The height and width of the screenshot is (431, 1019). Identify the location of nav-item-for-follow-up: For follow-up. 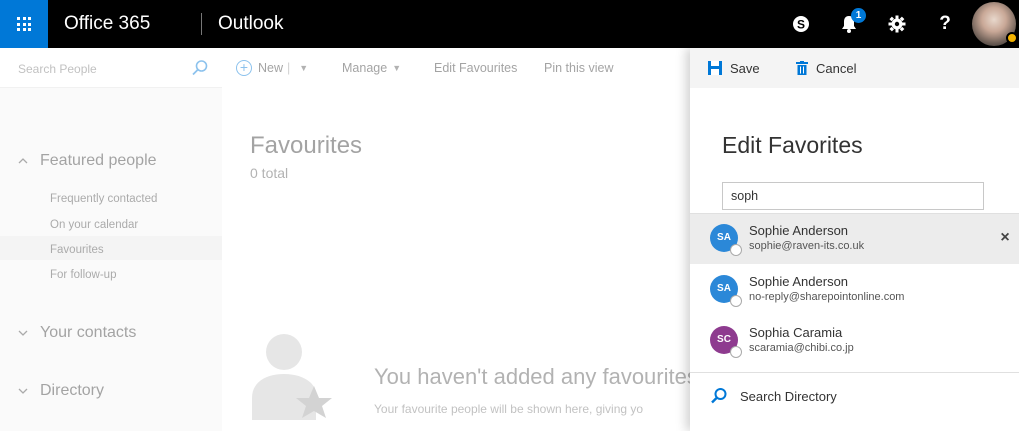
(83, 275).